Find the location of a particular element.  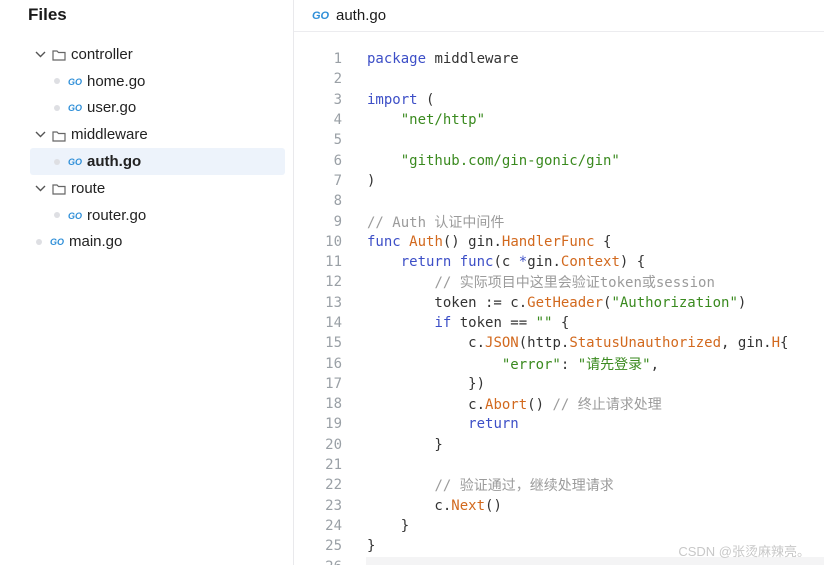

code-line: 13 token := c.GetHeader("Authorization") is located at coordinates (559, 303).